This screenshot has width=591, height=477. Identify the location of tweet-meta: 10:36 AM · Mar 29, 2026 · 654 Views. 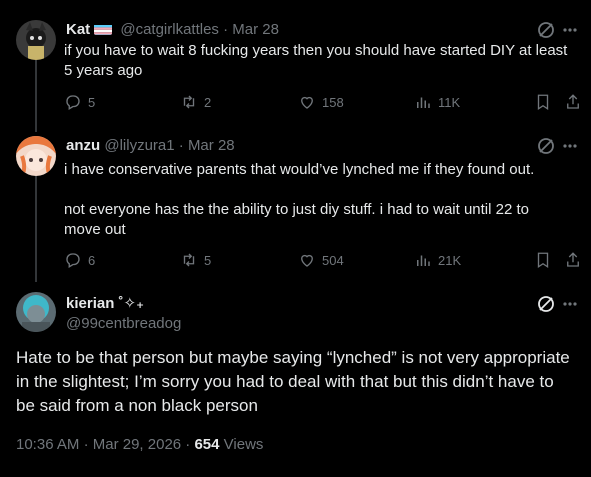
(139, 444).